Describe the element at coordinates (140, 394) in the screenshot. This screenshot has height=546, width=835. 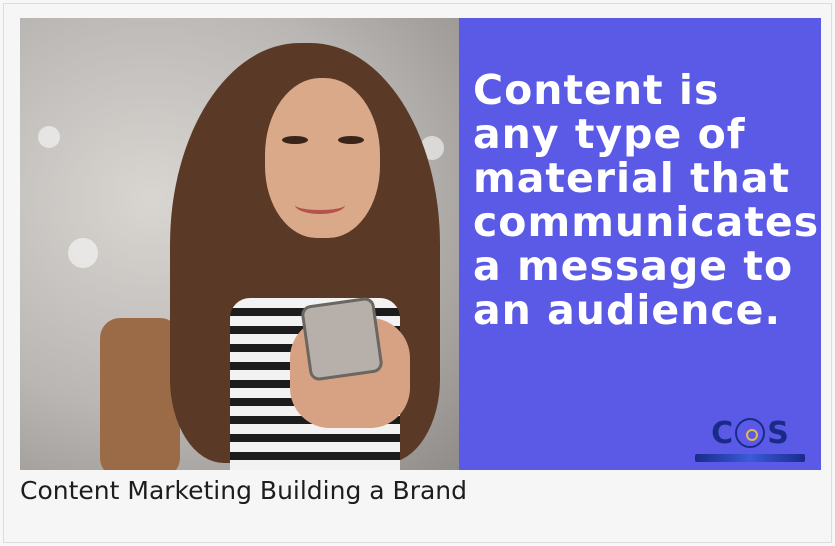
I see `bag-strap` at that location.